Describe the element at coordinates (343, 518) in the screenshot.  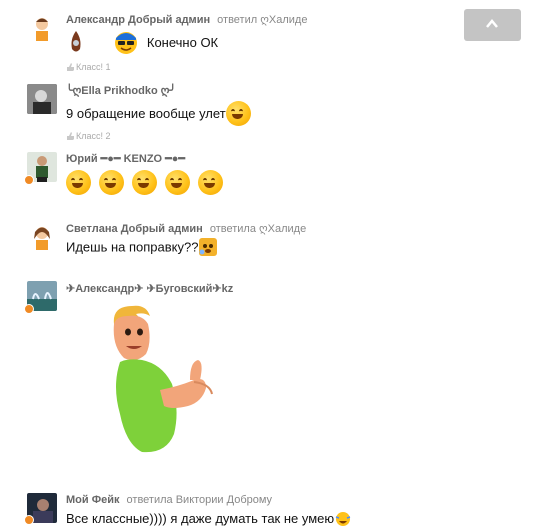
I see `laughing-emoji-icon` at that location.